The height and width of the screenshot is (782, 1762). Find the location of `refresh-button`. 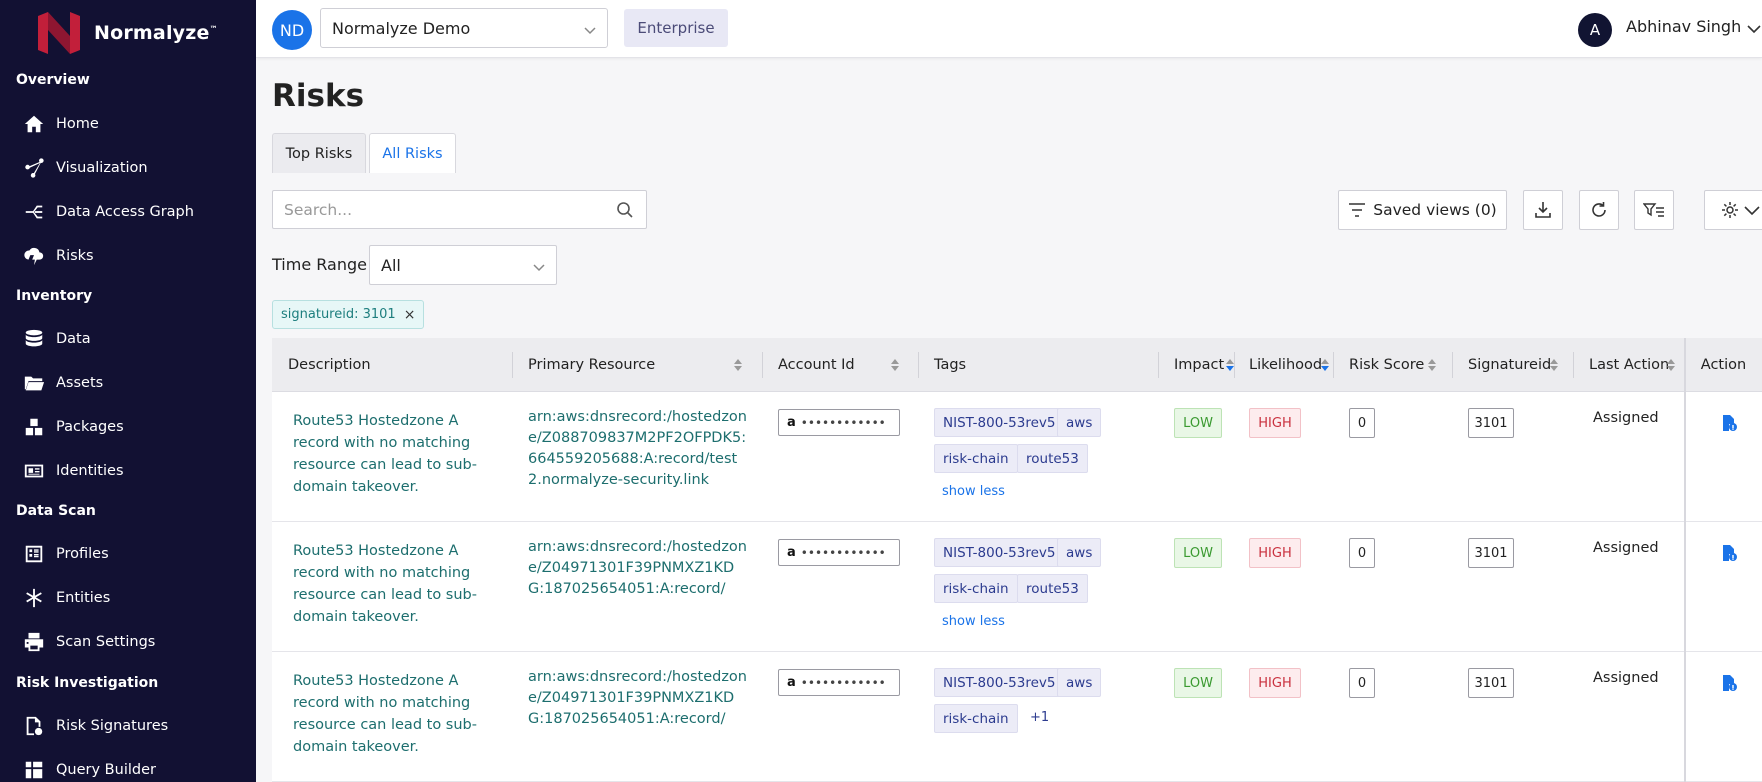

refresh-button is located at coordinates (1599, 210).